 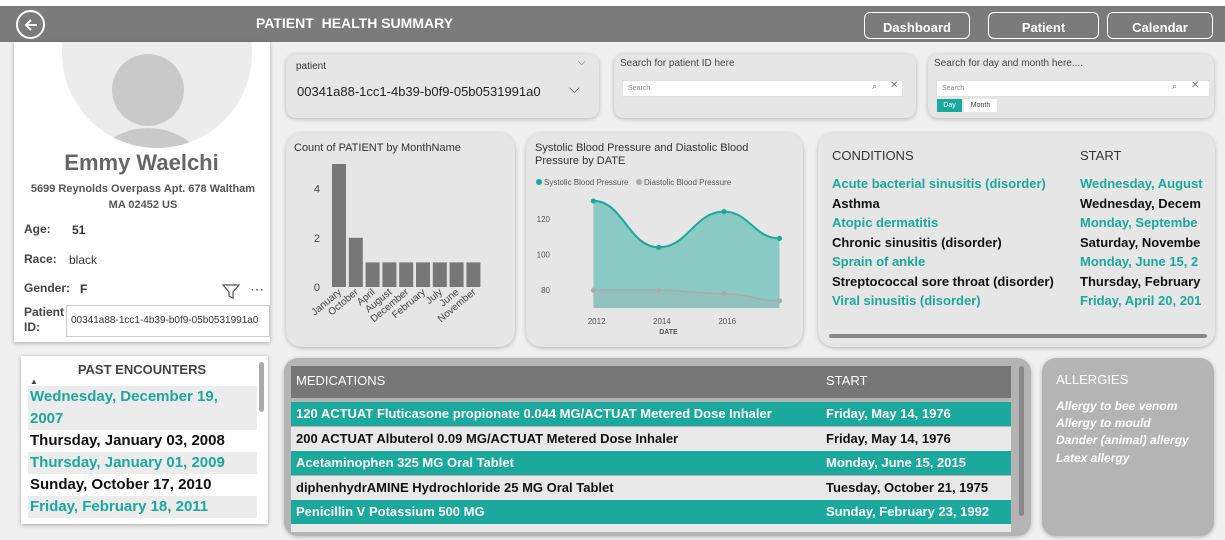 What do you see at coordinates (1100, 155) in the screenshot?
I see `conditions-start-header: START` at bounding box center [1100, 155].